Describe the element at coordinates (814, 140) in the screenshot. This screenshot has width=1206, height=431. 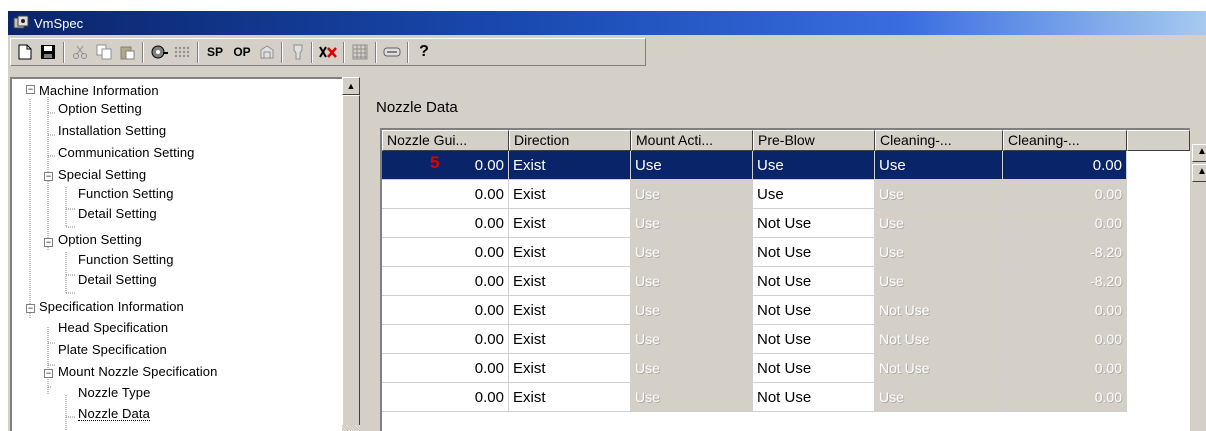
I see `column-header-pre-blow: Pre-Blow` at that location.